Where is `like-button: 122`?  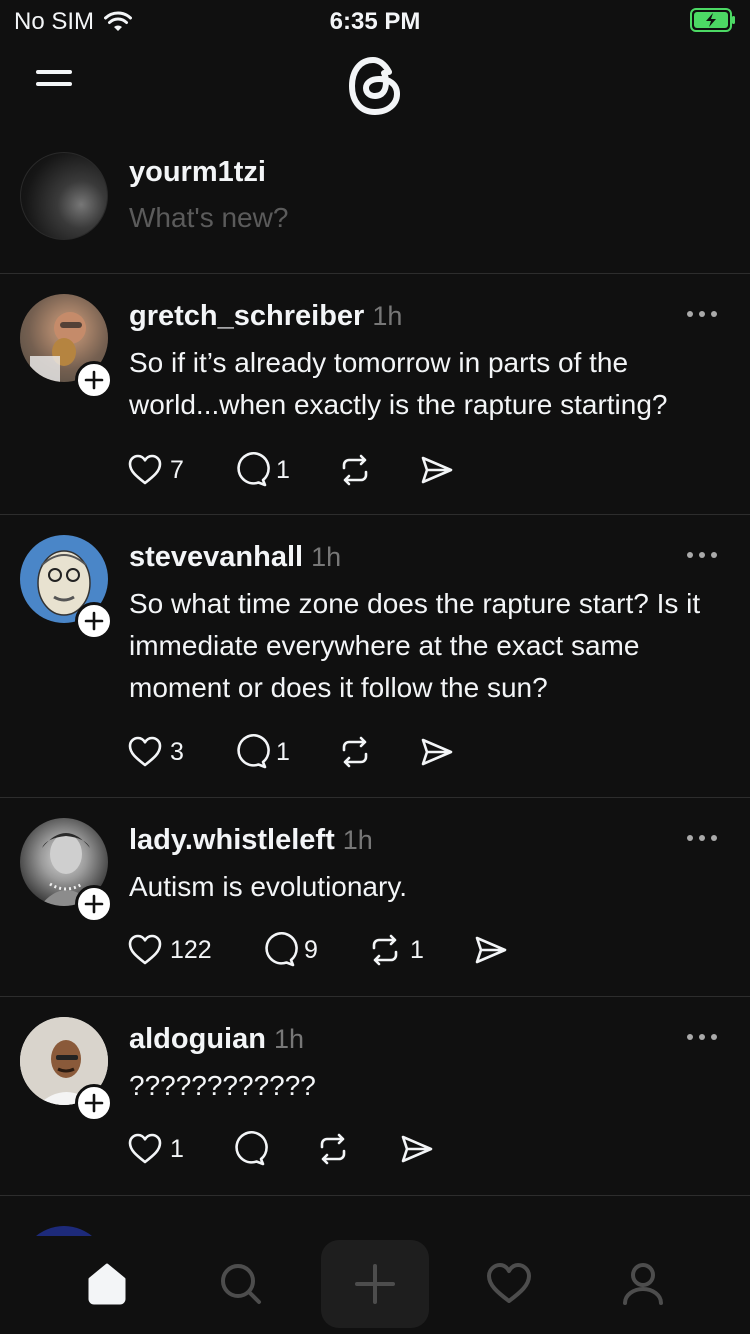
like-button: 122 is located at coordinates (193, 950).